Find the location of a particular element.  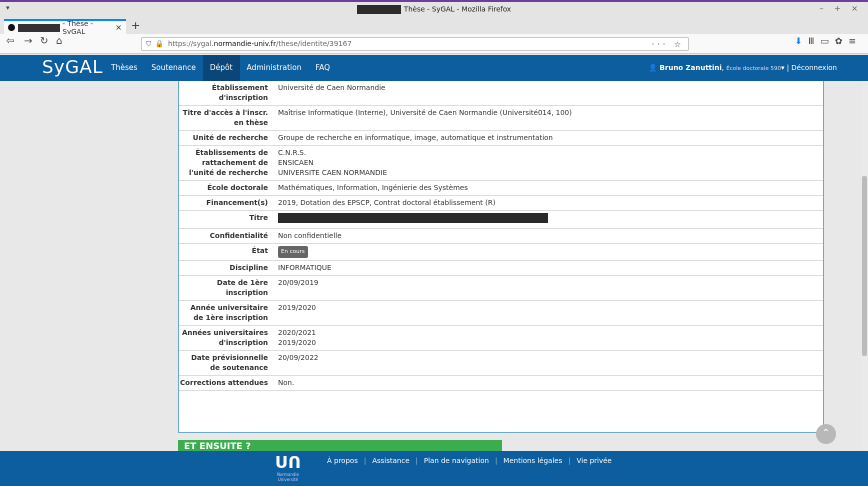

row-label: Corrections attendues is located at coordinates (224, 383).